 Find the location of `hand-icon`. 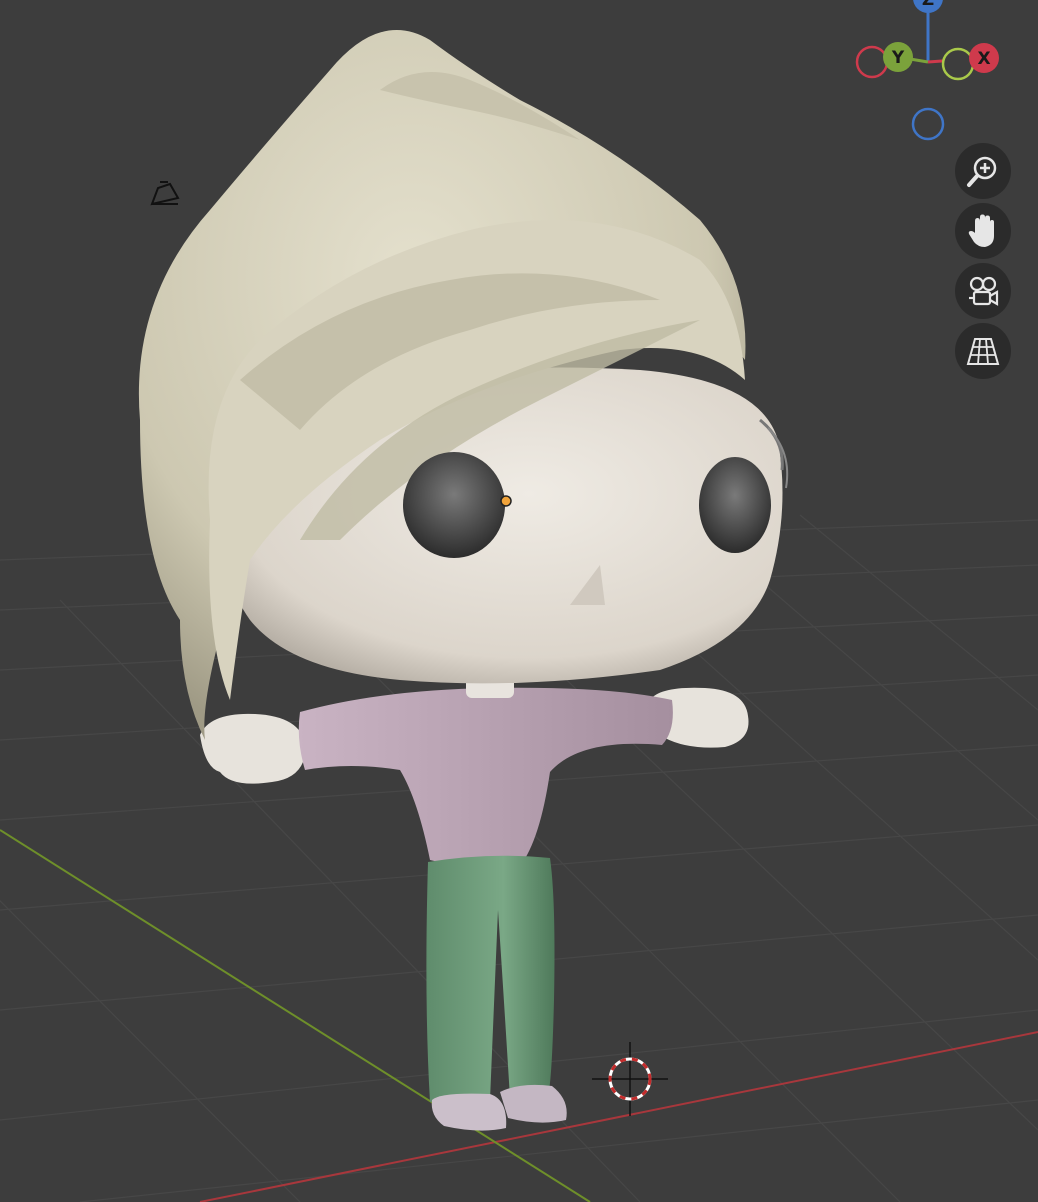

hand-icon is located at coordinates (981, 230).